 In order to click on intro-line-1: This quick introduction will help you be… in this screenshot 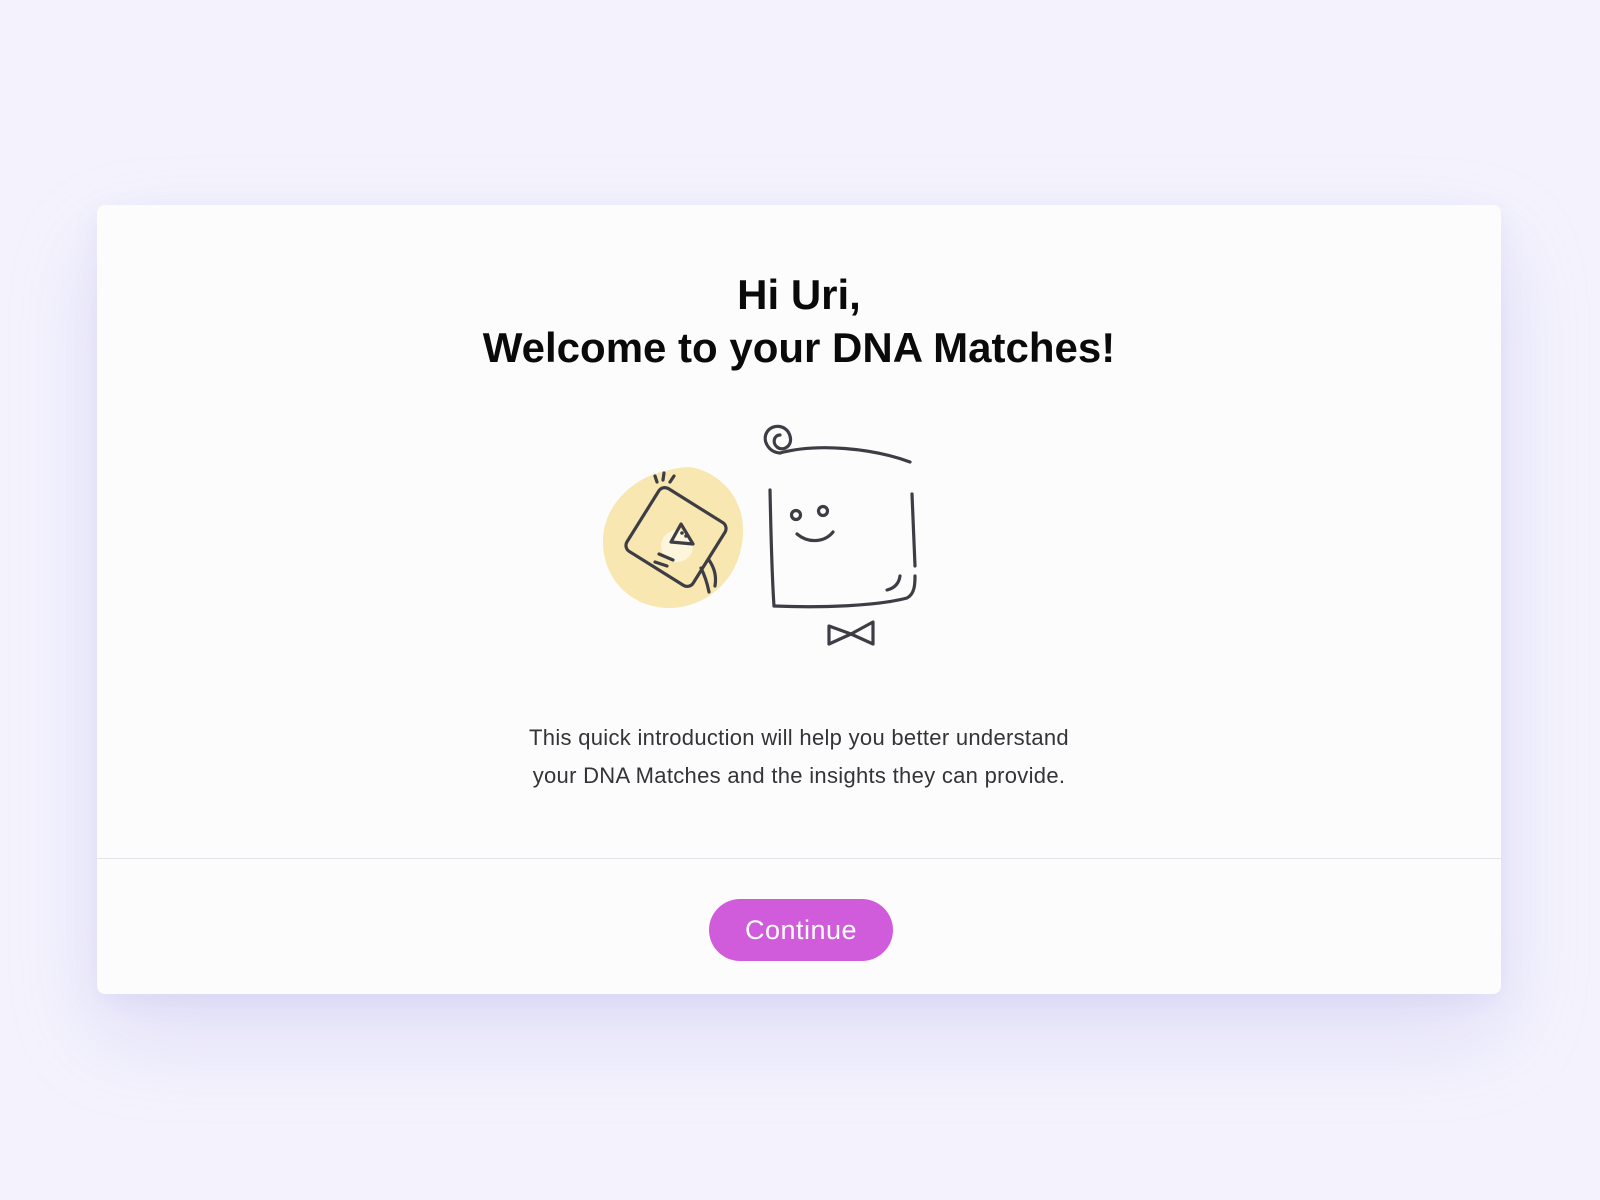, I will do `click(799, 737)`.